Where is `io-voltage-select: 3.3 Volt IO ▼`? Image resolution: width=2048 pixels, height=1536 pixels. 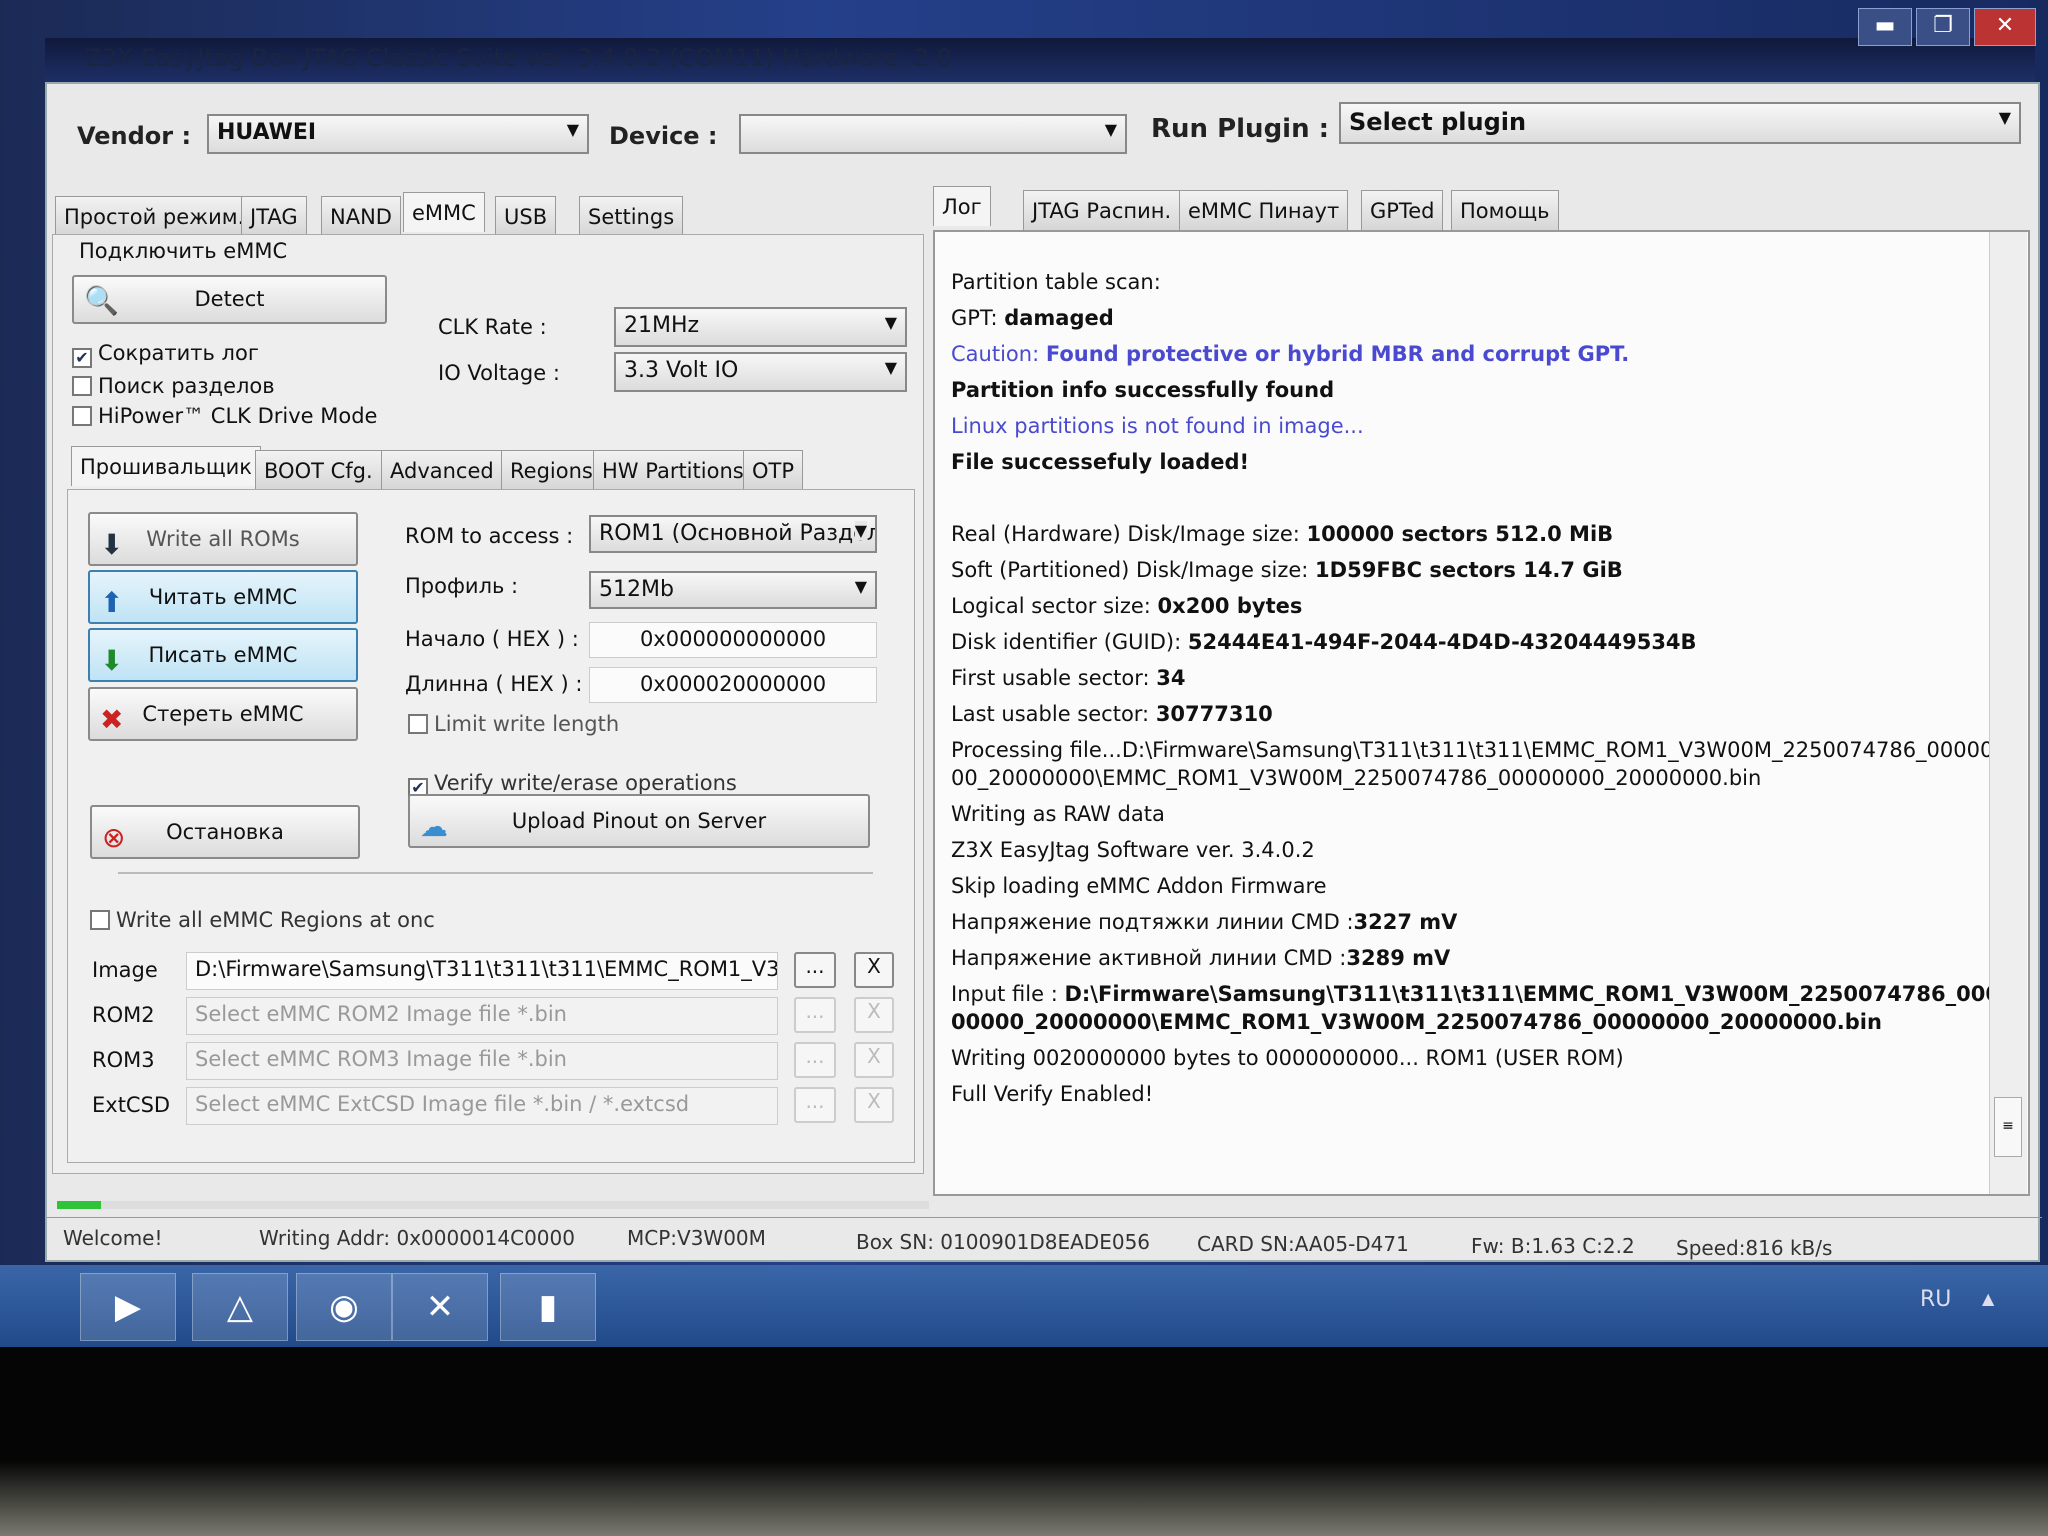
io-voltage-select: 3.3 Volt IO ▼ is located at coordinates (760, 372).